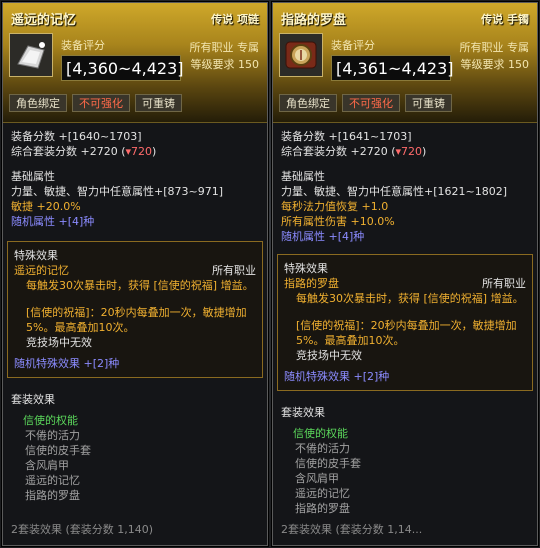  What do you see at coordinates (335, 206) in the screenshot?
I see `basic-stat-2: 每秒法力值恢复 +1.0` at bounding box center [335, 206].